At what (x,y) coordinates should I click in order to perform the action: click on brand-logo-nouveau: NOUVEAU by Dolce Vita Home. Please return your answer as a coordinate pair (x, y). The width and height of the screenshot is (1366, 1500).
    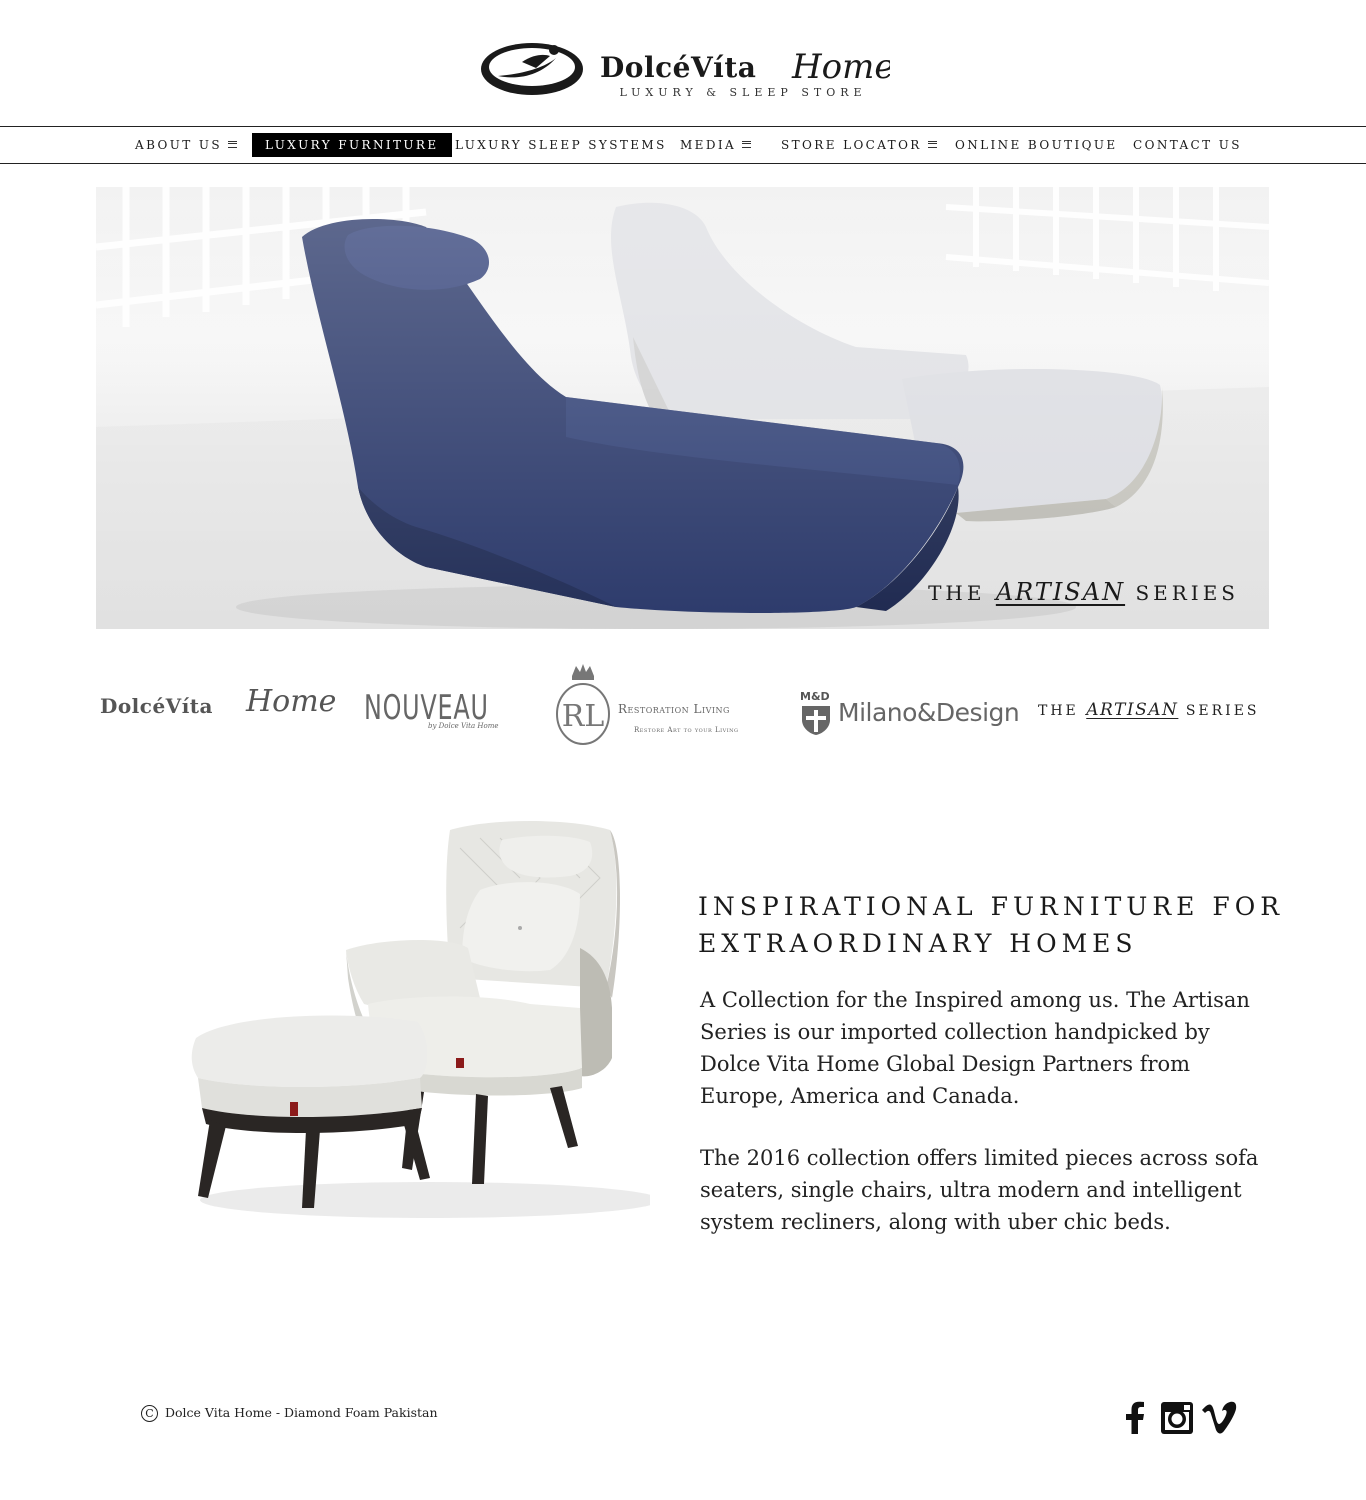
    Looking at the image, I should click on (436, 711).